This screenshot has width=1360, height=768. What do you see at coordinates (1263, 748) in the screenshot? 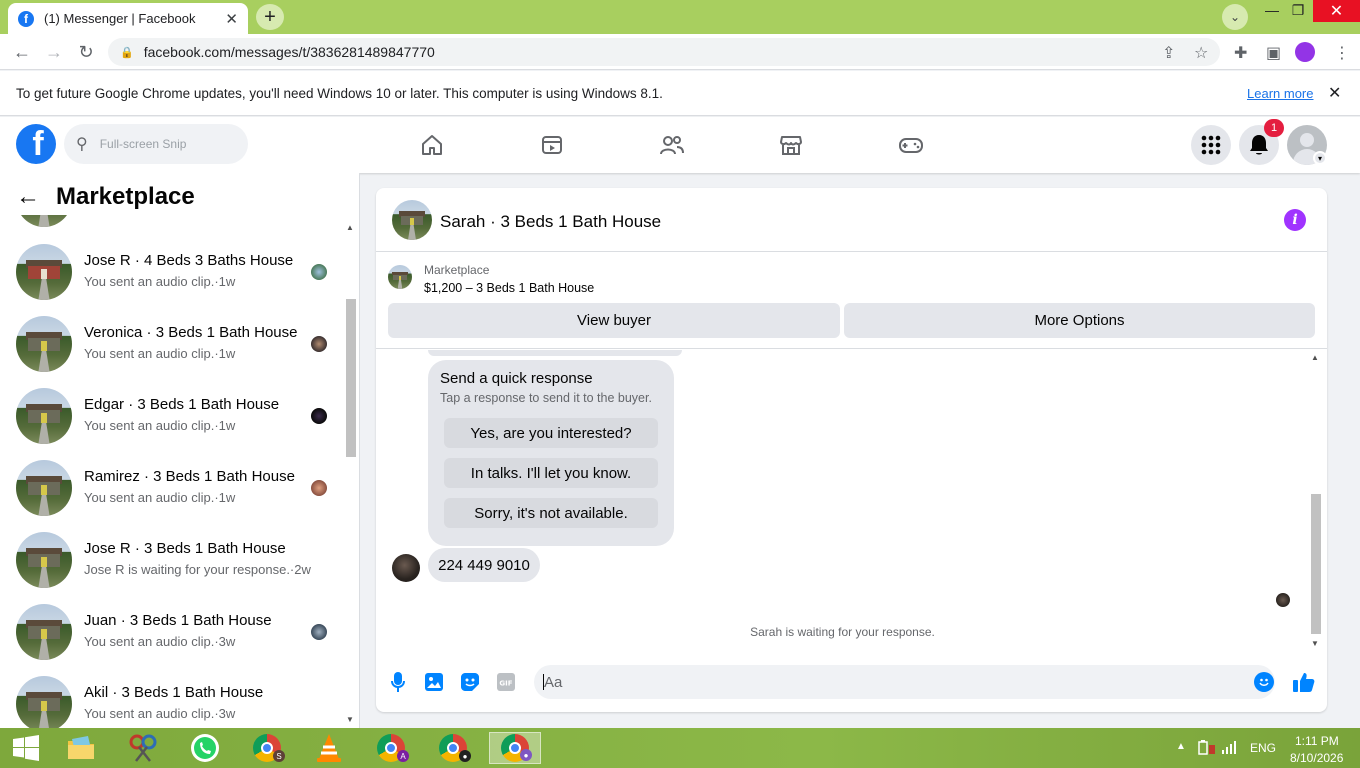
I see `input-language: ENG` at bounding box center [1263, 748].